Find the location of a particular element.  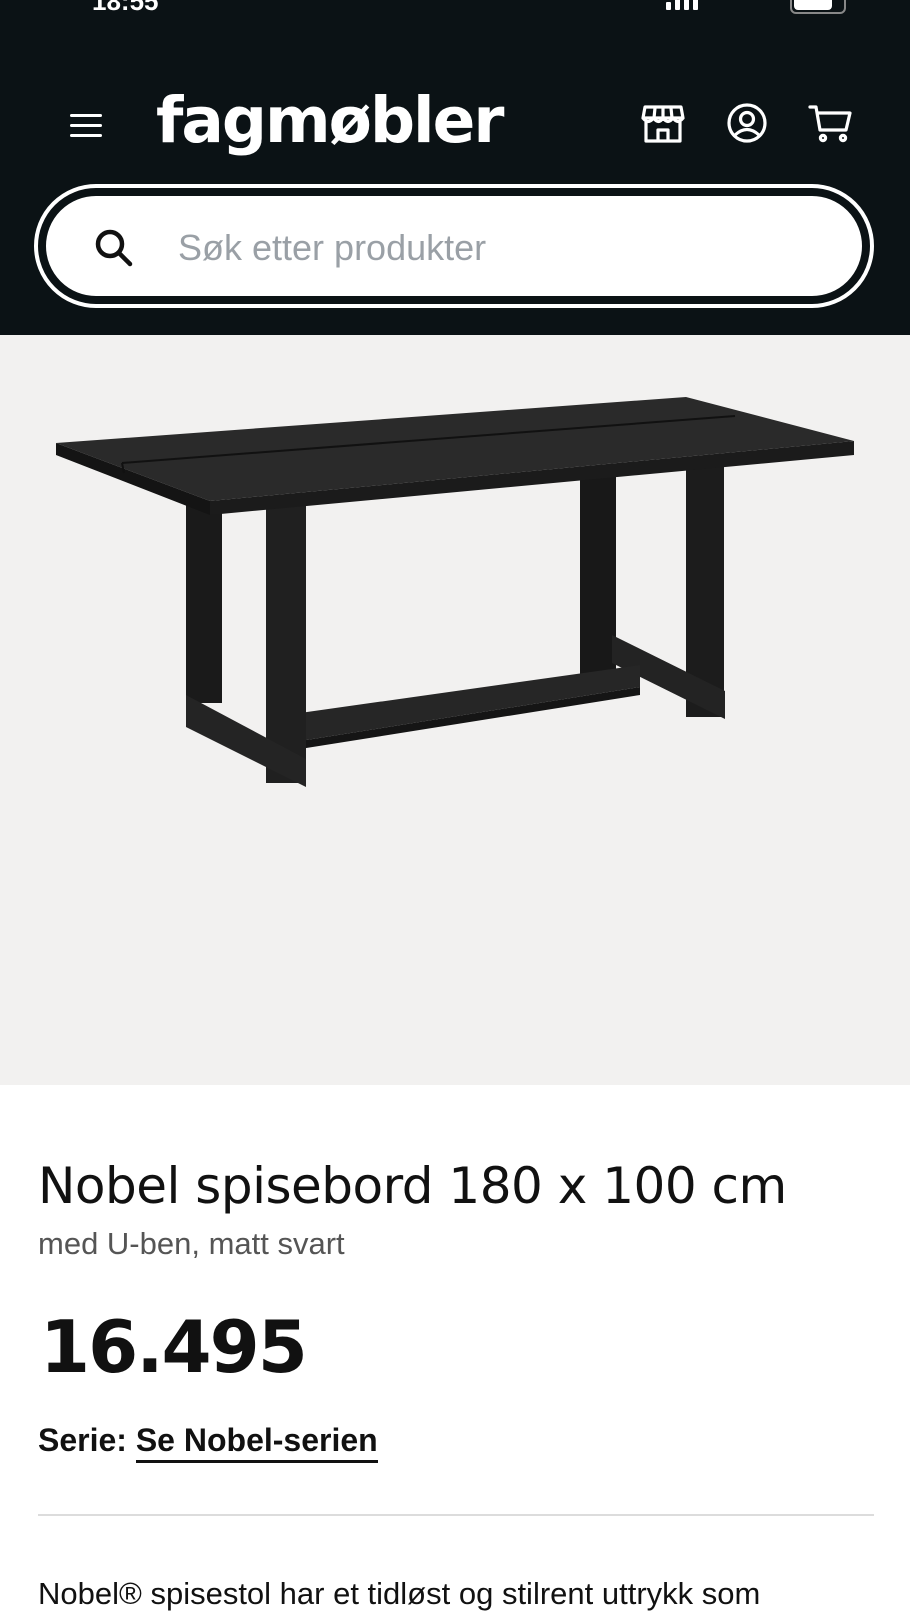

series-row: Serie: Se Nobel-serien is located at coordinates (208, 1442).